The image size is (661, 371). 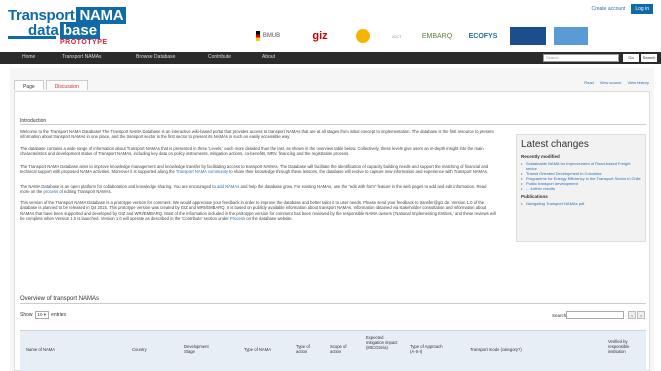 What do you see at coordinates (84, 42) in the screenshot?
I see `logo-prototype-tag: PROTOTYPE` at bounding box center [84, 42].